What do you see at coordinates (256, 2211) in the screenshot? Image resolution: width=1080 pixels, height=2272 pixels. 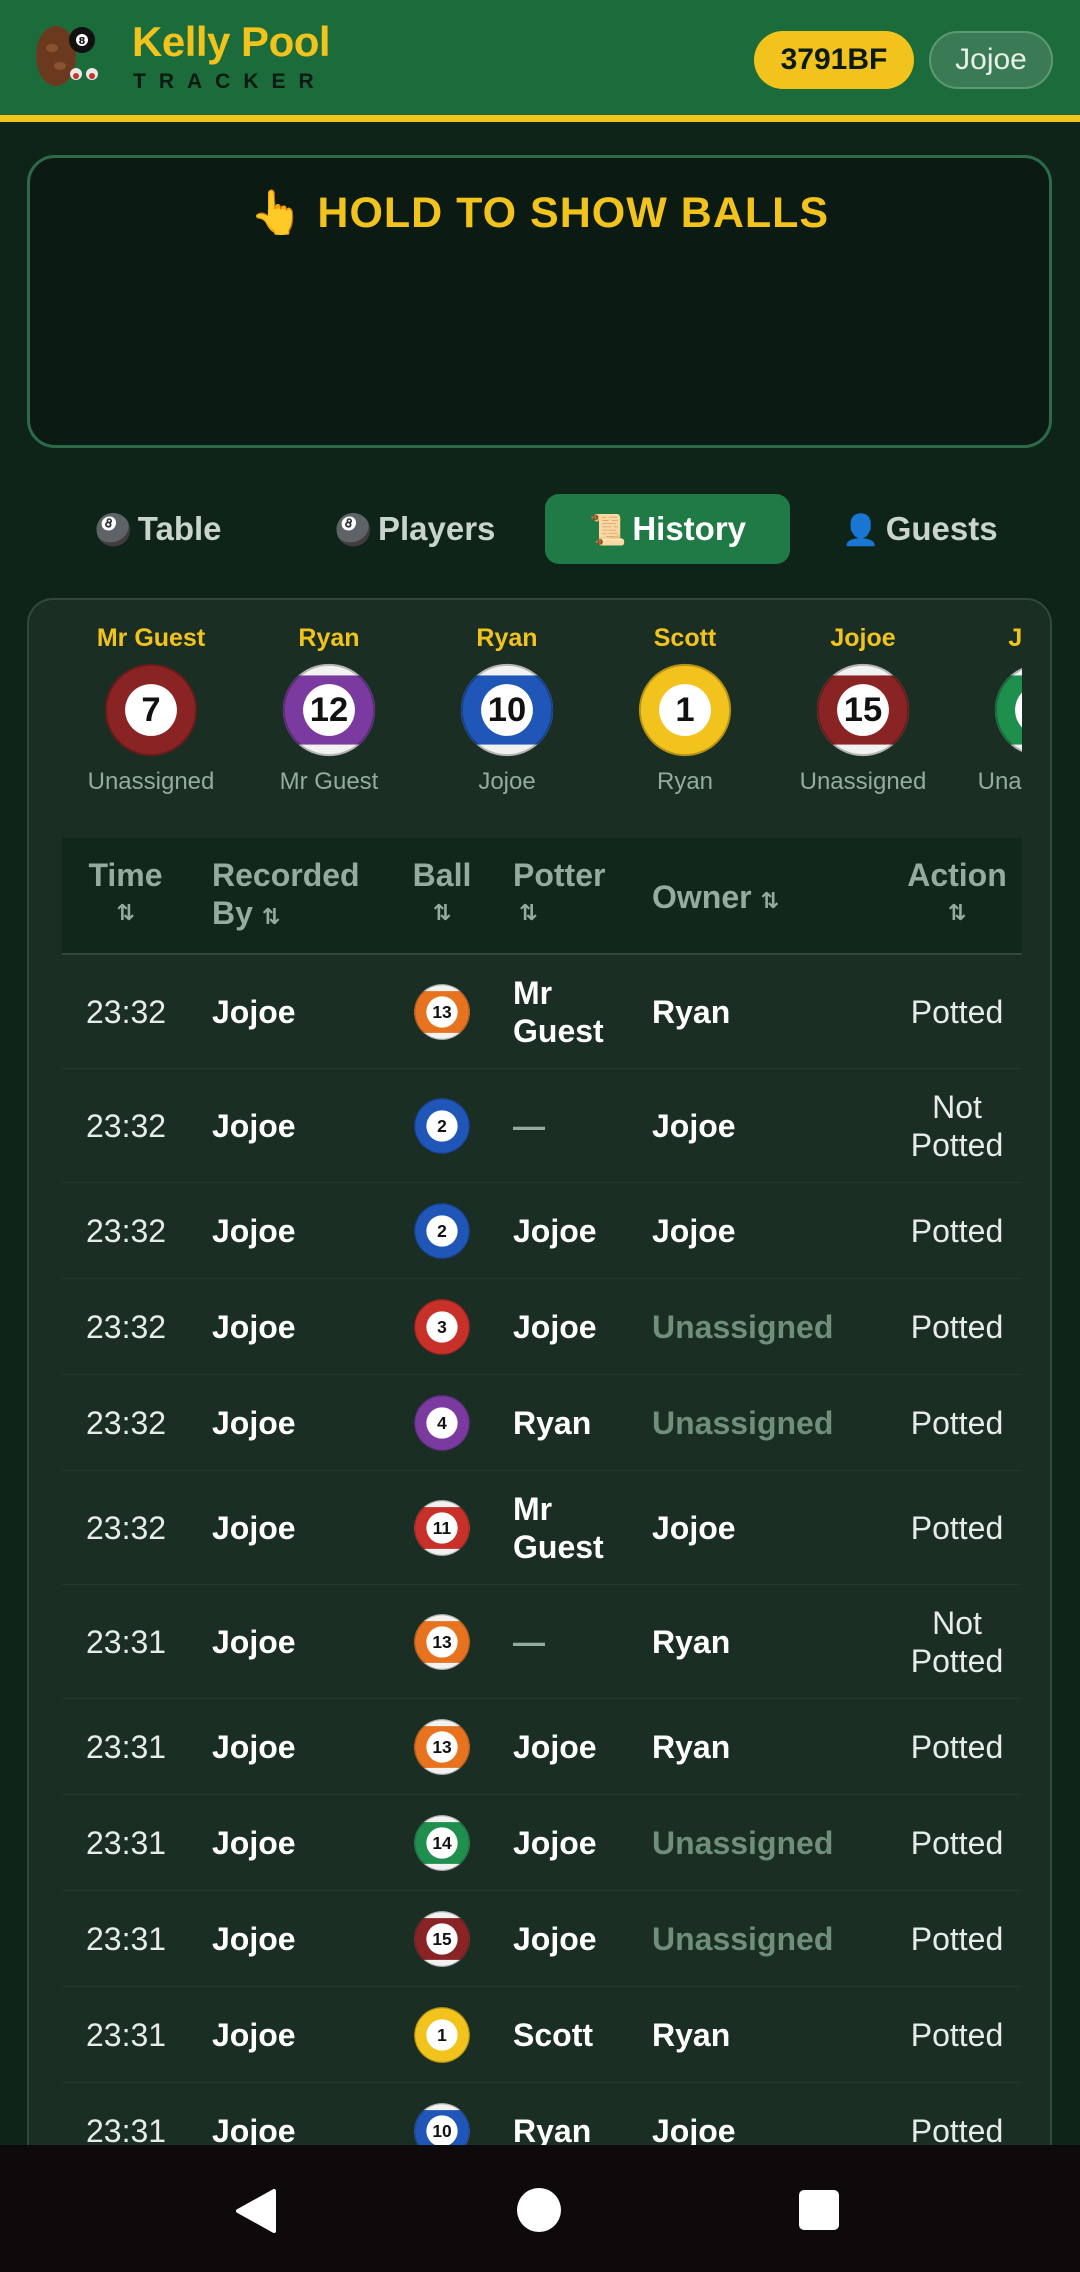 I see `back-triangle-icon` at bounding box center [256, 2211].